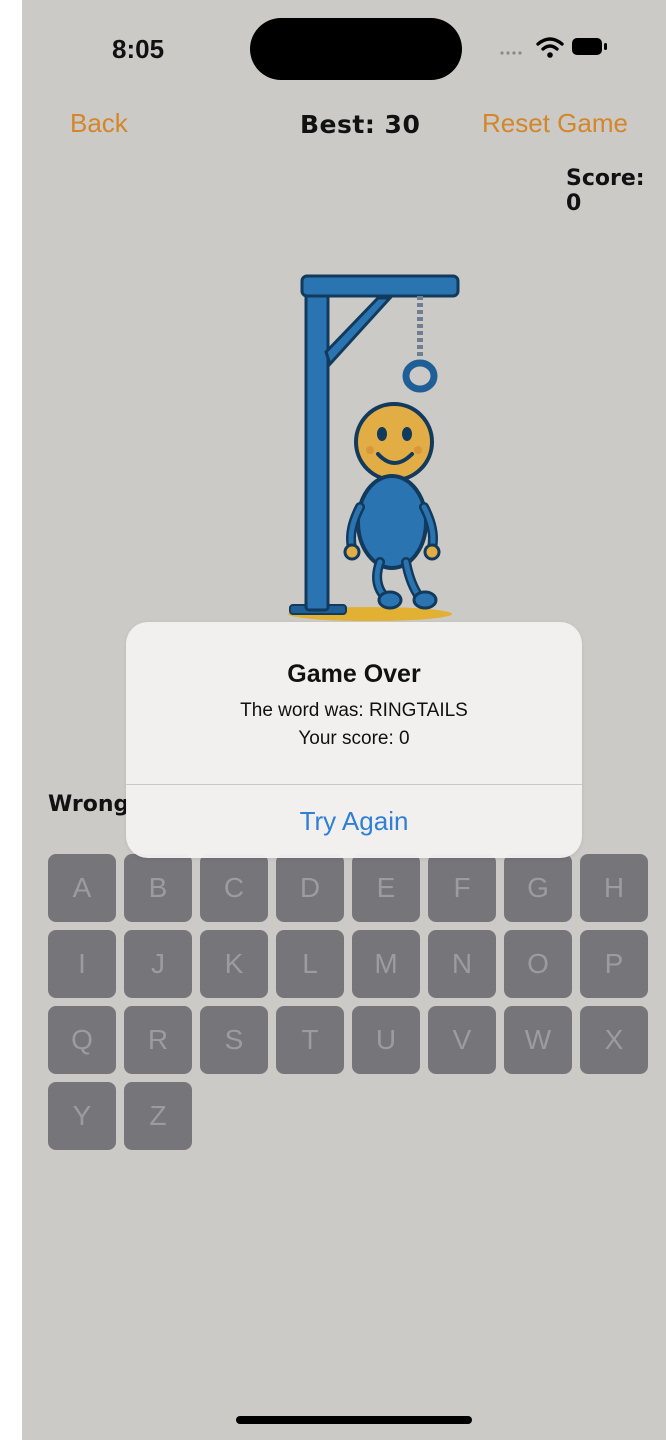 Image resolution: width=666 pixels, height=1440 pixels. Describe the element at coordinates (158, 1116) in the screenshot. I see `key-z: Z` at that location.